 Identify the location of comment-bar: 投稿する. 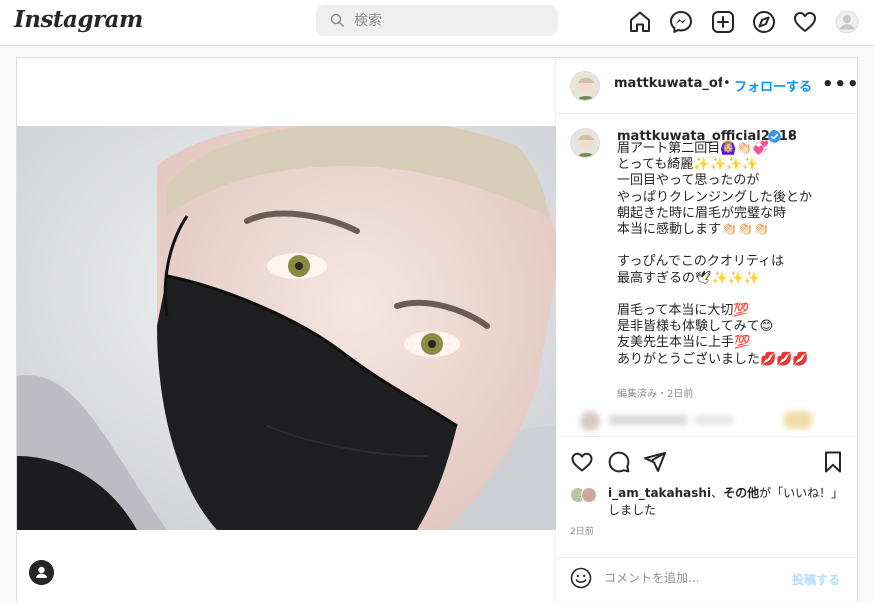
(707, 580).